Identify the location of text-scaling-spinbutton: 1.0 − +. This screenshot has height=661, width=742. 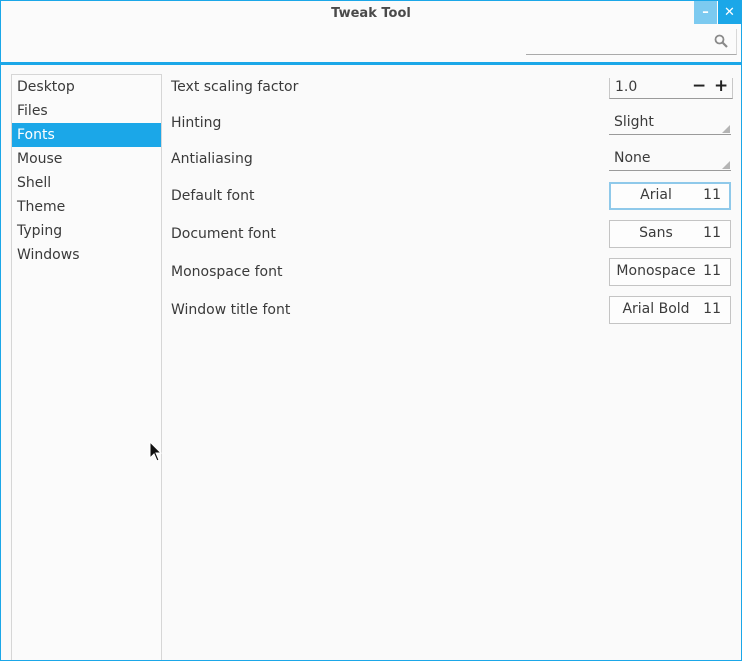
(671, 87).